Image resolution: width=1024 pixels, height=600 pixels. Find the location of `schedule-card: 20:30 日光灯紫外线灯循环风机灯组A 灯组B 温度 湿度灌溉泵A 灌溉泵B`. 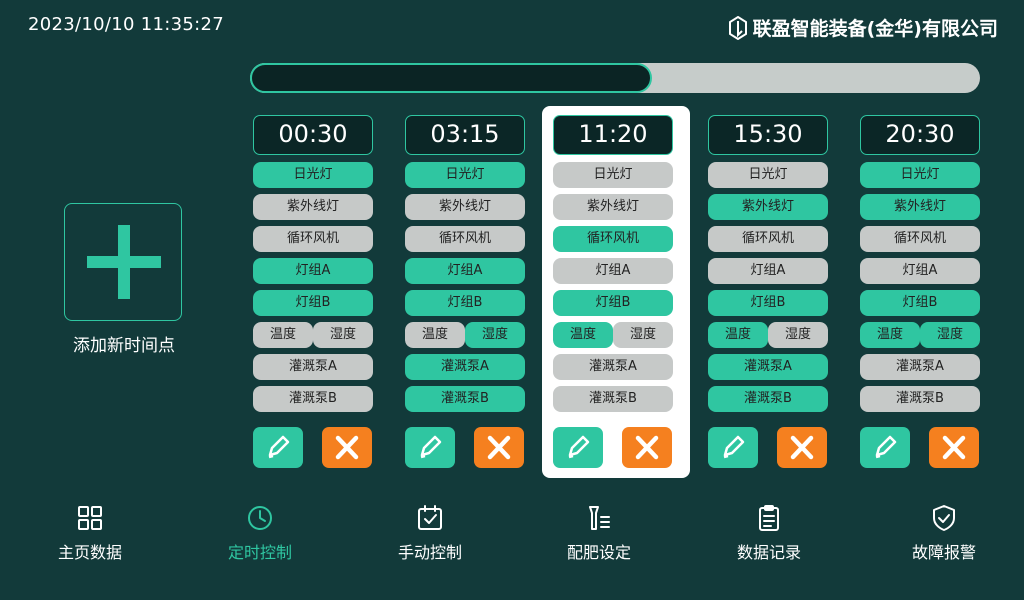

schedule-card: 20:30 日光灯紫外线灯循环风机灯组A 灯组B 温度 湿度灌溉泵A 灌溉泵B is located at coordinates (923, 292).